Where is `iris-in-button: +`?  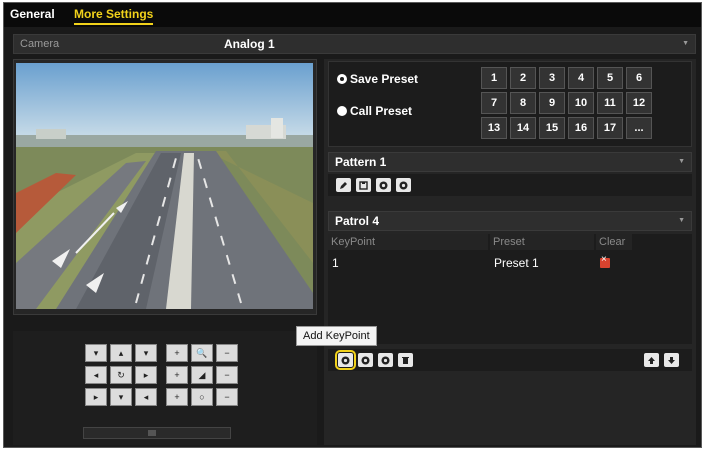 iris-in-button: + is located at coordinates (177, 397).